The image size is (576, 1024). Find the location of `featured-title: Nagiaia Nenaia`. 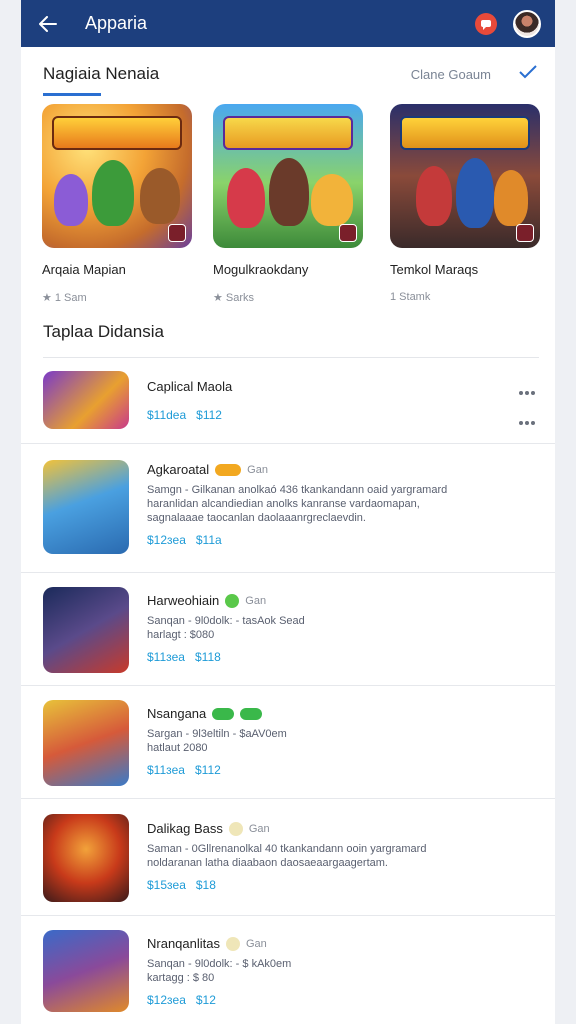

featured-title: Nagiaia Nenaia is located at coordinates (101, 73).